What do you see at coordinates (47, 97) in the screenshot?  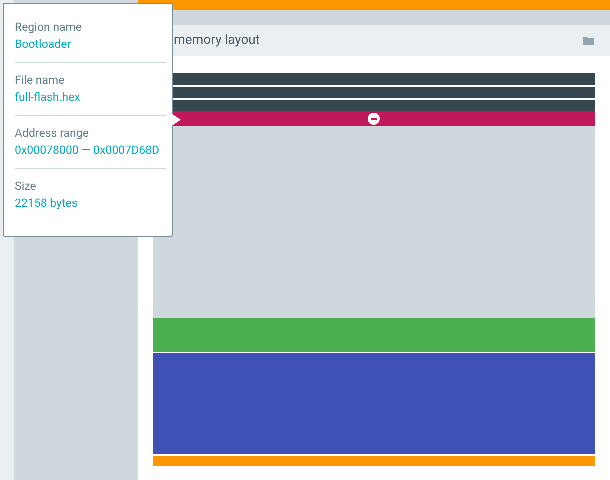 I see `field-value: full-flash.hex` at bounding box center [47, 97].